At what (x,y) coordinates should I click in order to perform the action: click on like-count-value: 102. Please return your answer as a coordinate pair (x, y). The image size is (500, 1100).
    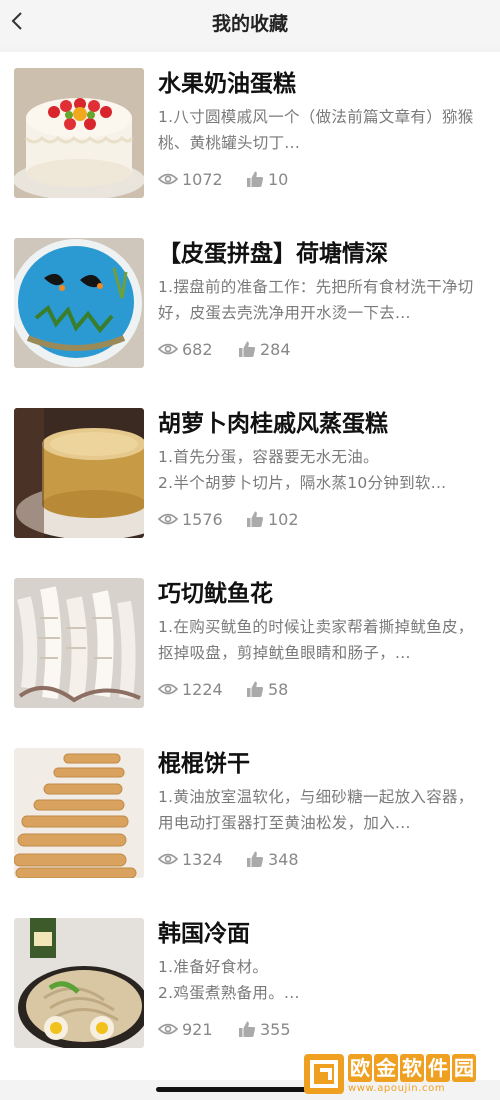
    Looking at the image, I should click on (283, 519).